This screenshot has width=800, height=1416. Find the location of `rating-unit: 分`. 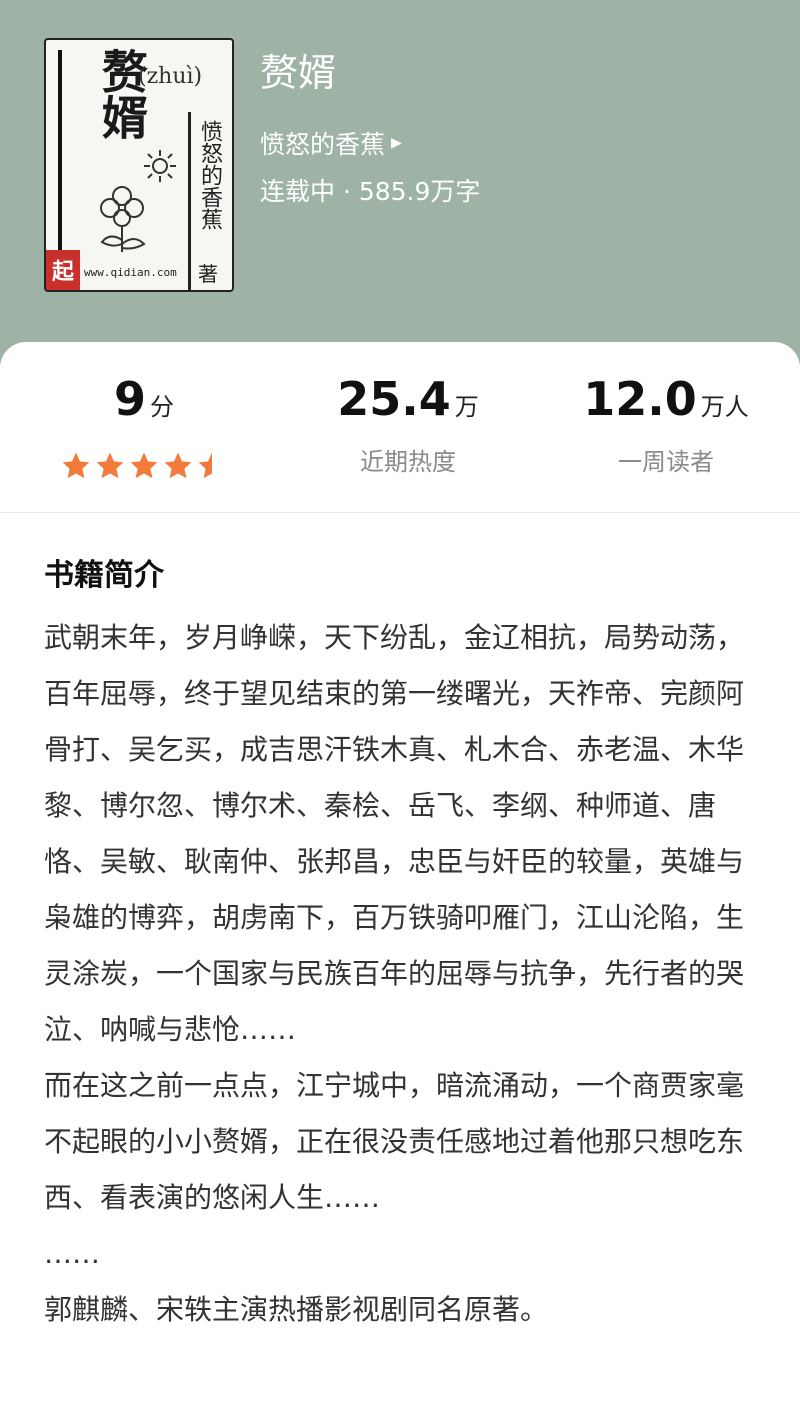

rating-unit: 分 is located at coordinates (162, 407).